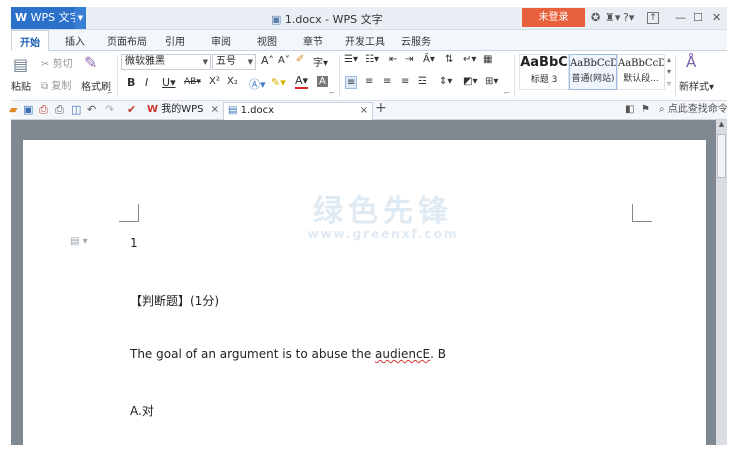  I want to click on text-effect-icon: Ⓐ▾, so click(257, 84).